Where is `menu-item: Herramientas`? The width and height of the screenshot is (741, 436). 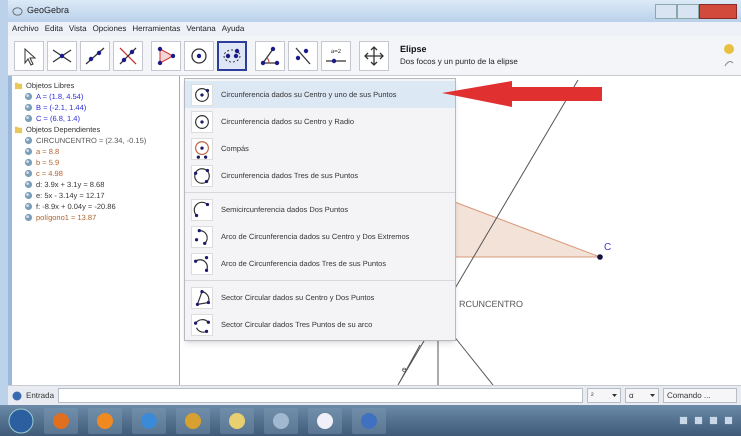 menu-item: Herramientas is located at coordinates (156, 29).